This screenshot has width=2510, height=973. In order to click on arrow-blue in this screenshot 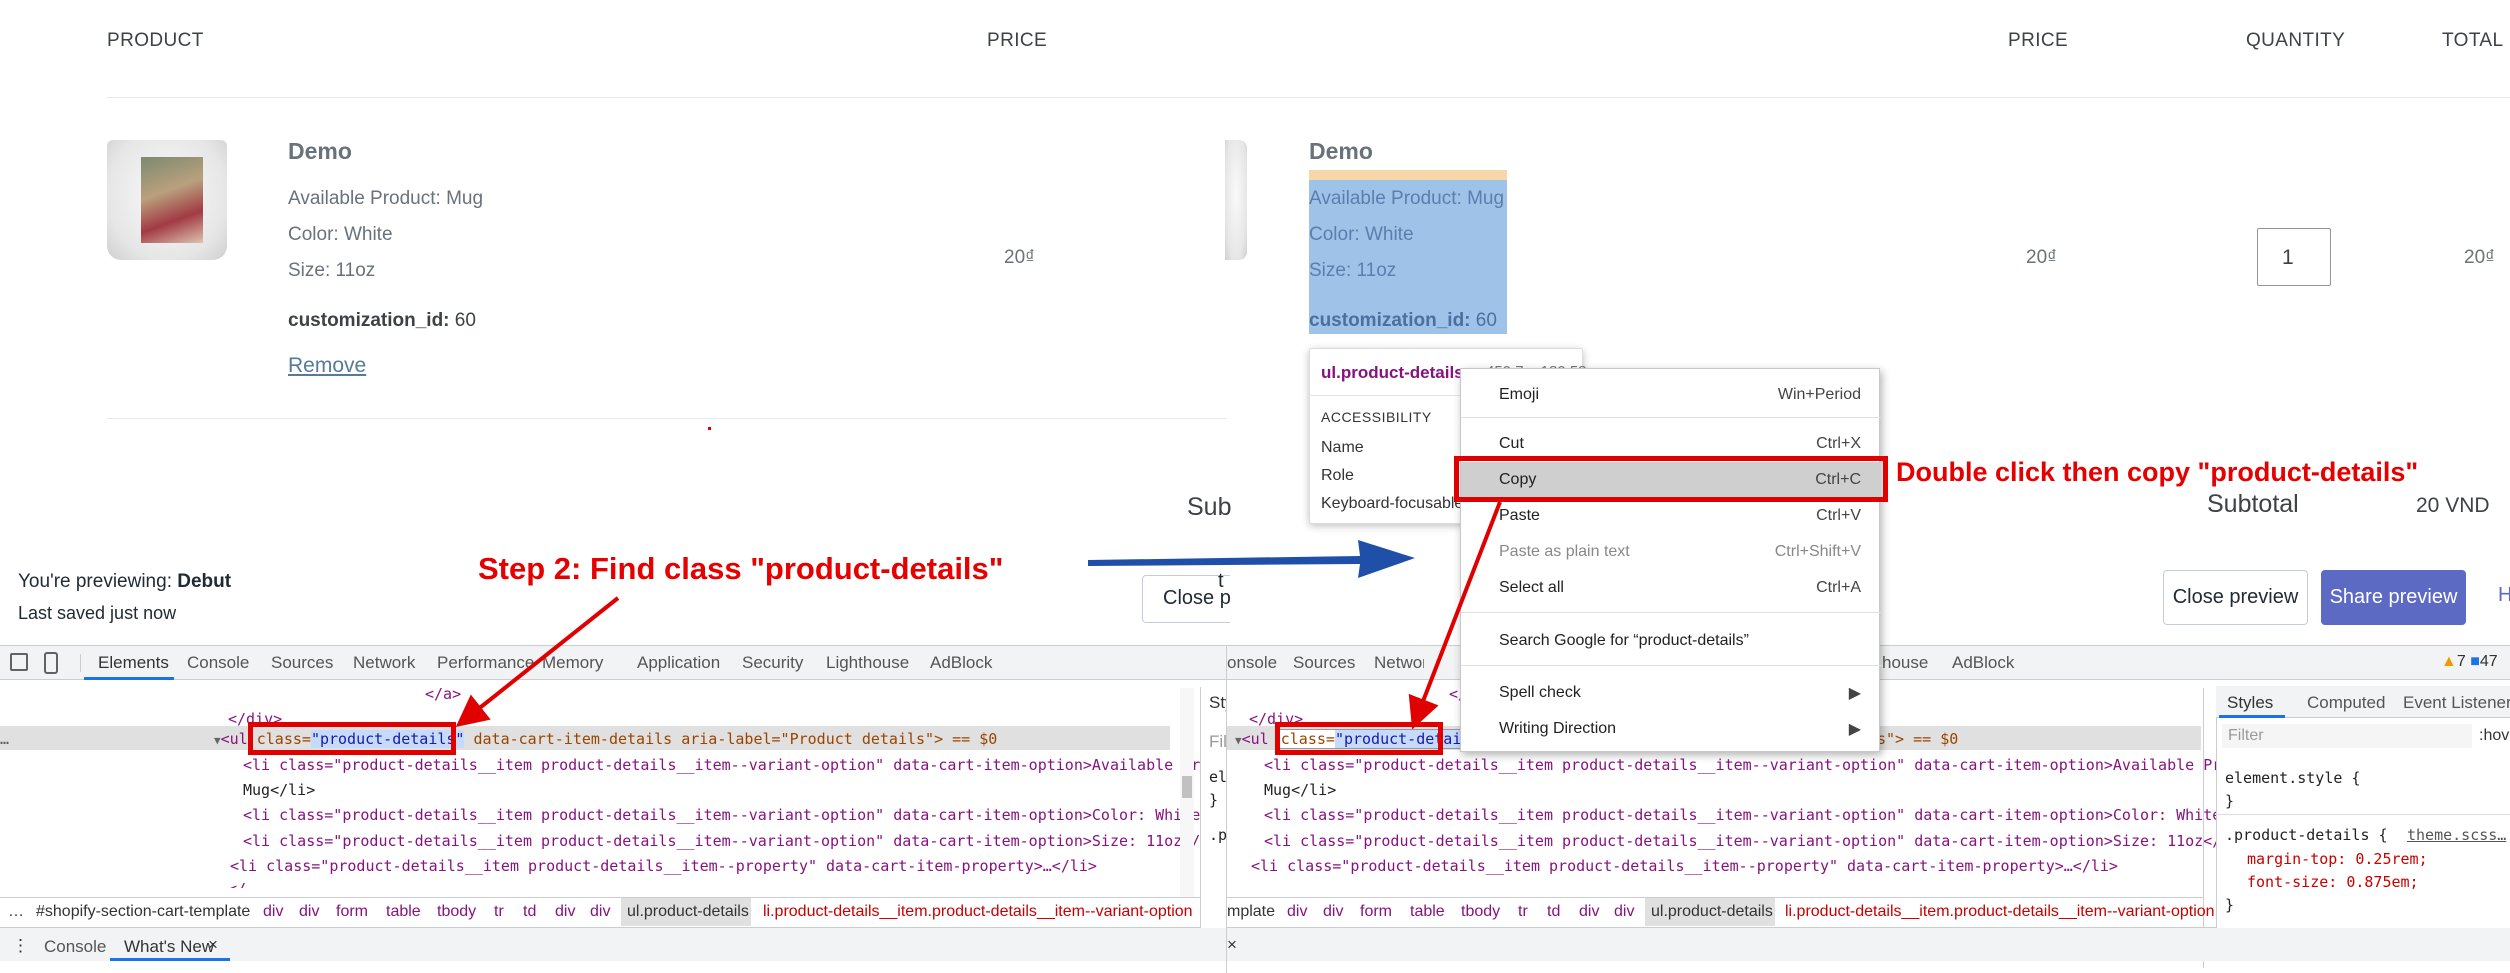, I will do `click(1251, 559)`.